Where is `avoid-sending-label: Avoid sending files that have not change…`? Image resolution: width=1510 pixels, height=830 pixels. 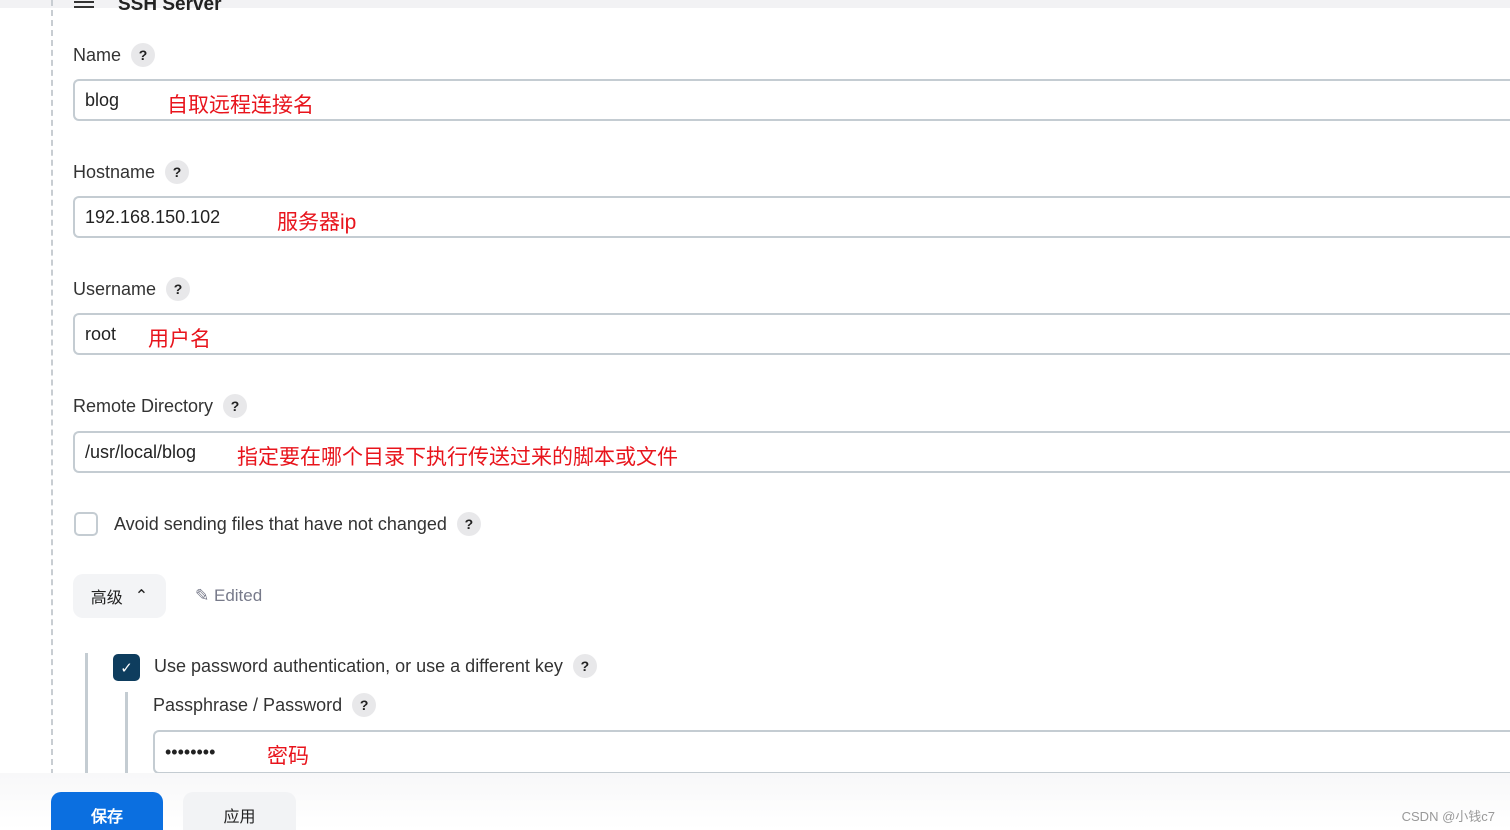 avoid-sending-label: Avoid sending files that have not change… is located at coordinates (297, 524).